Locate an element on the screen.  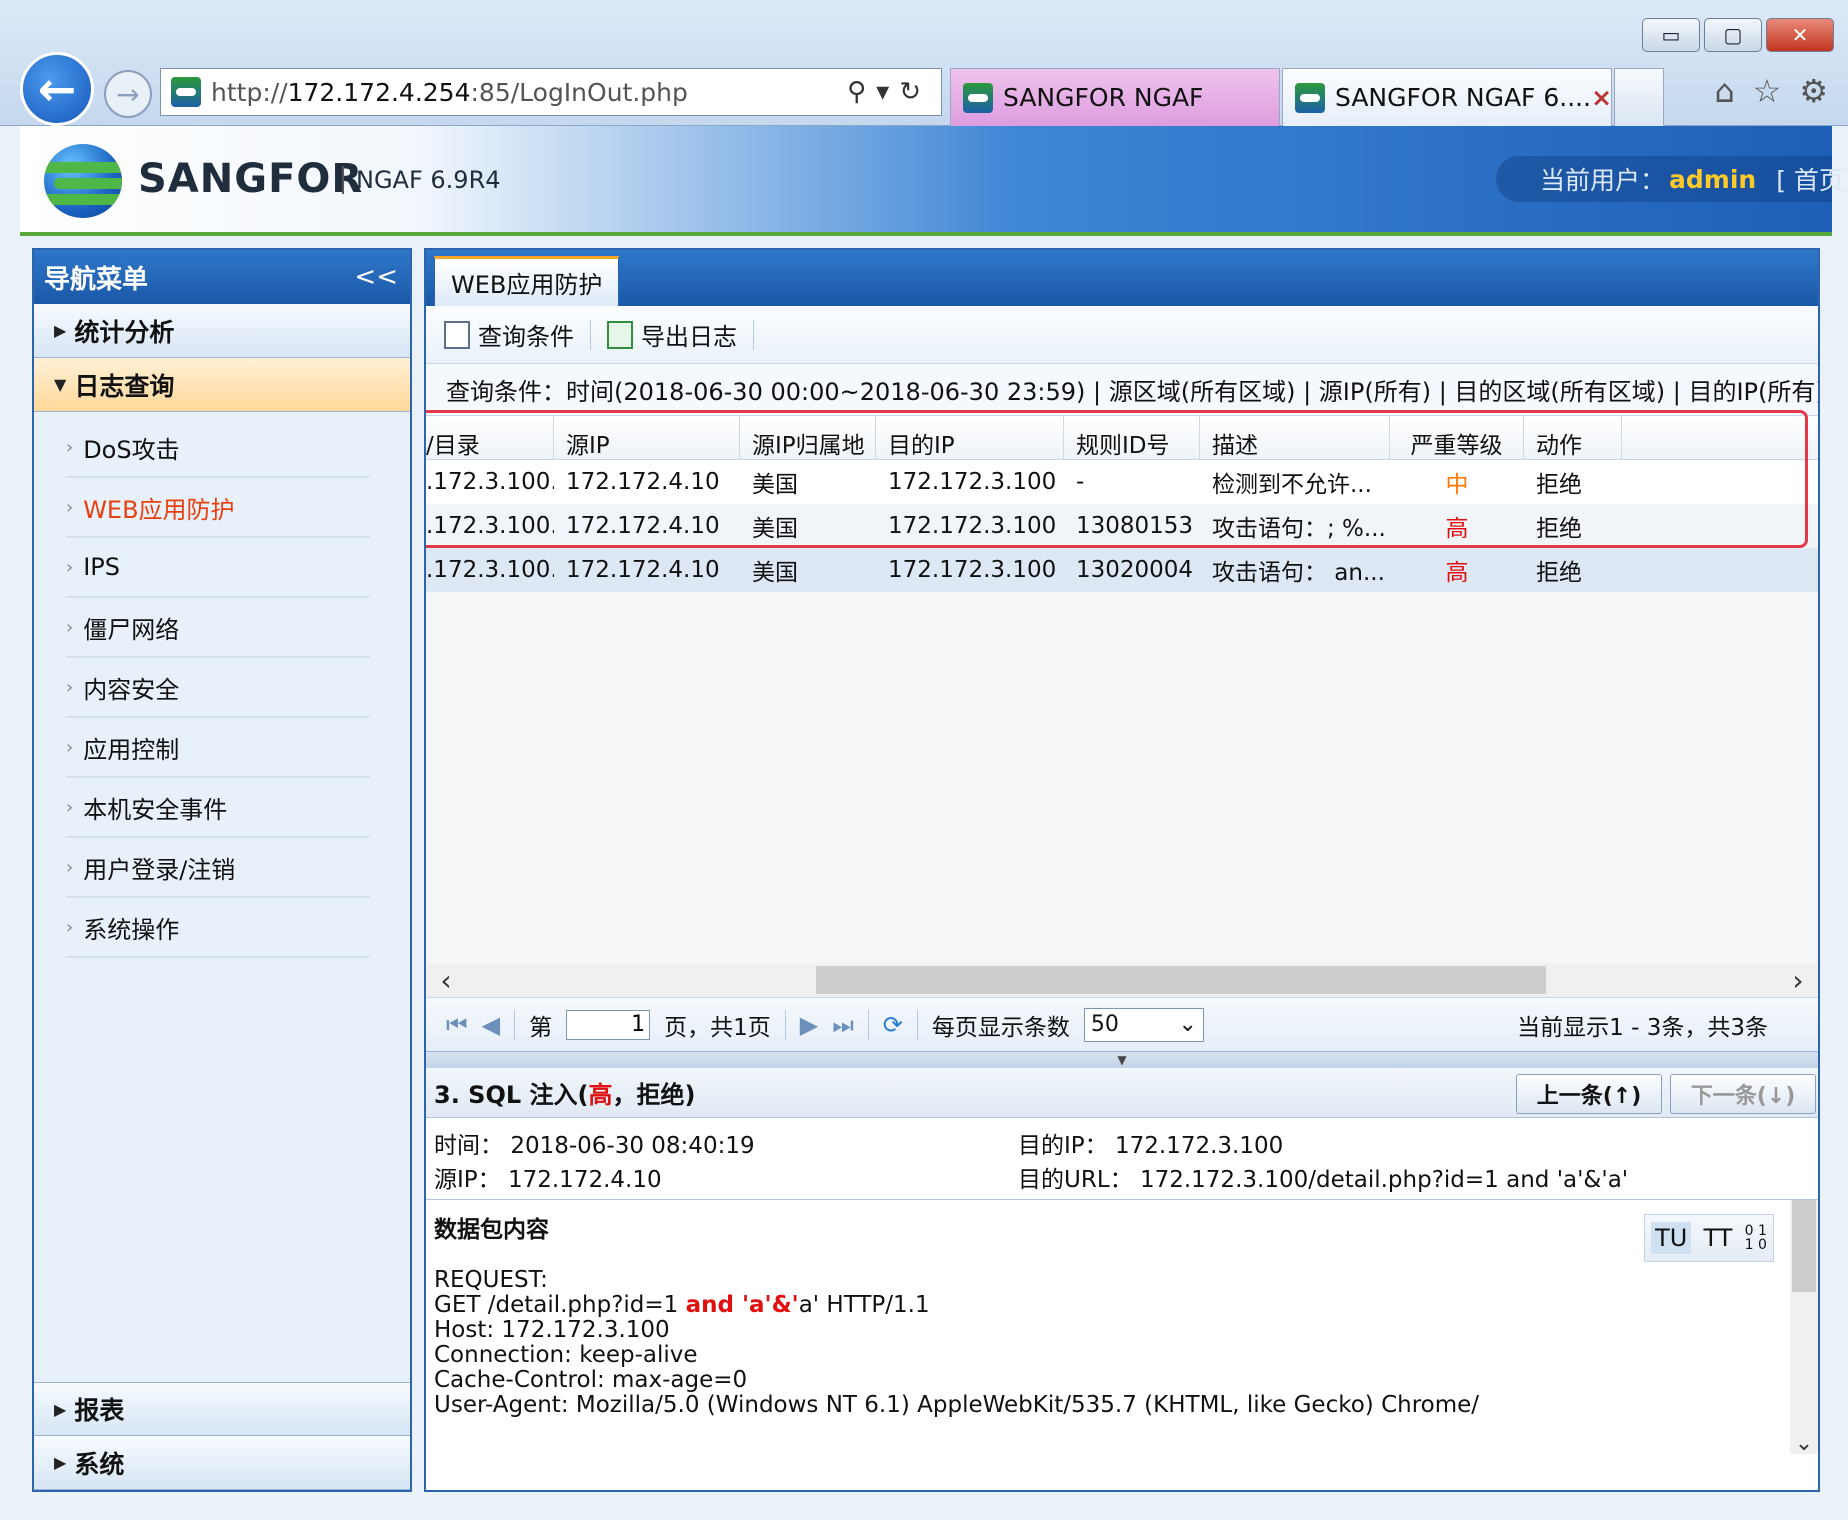
nav-menu-title: 导航菜单 << is located at coordinates (222, 277).